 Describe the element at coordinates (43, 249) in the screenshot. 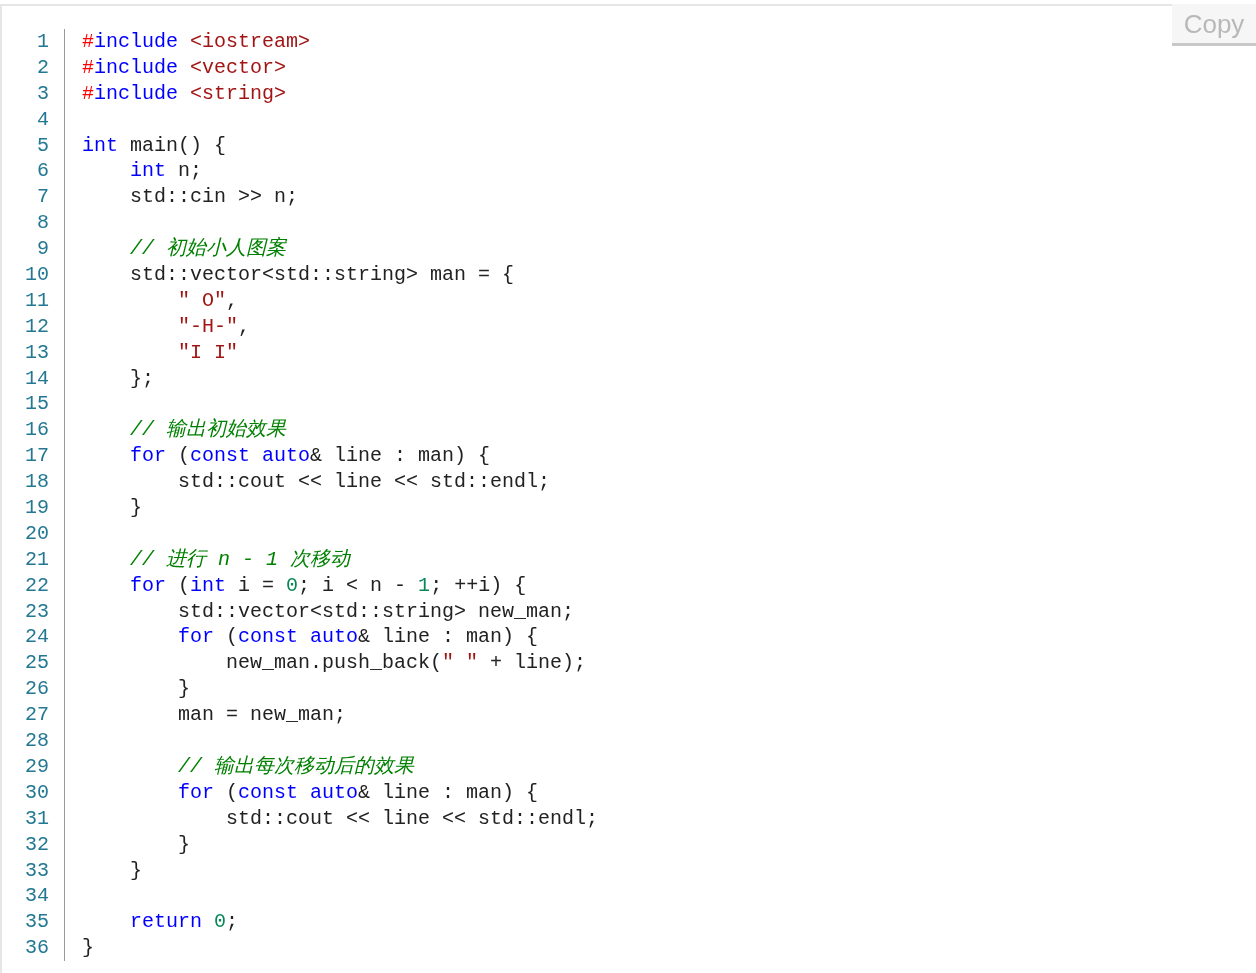

I see `line-number: 9` at that location.